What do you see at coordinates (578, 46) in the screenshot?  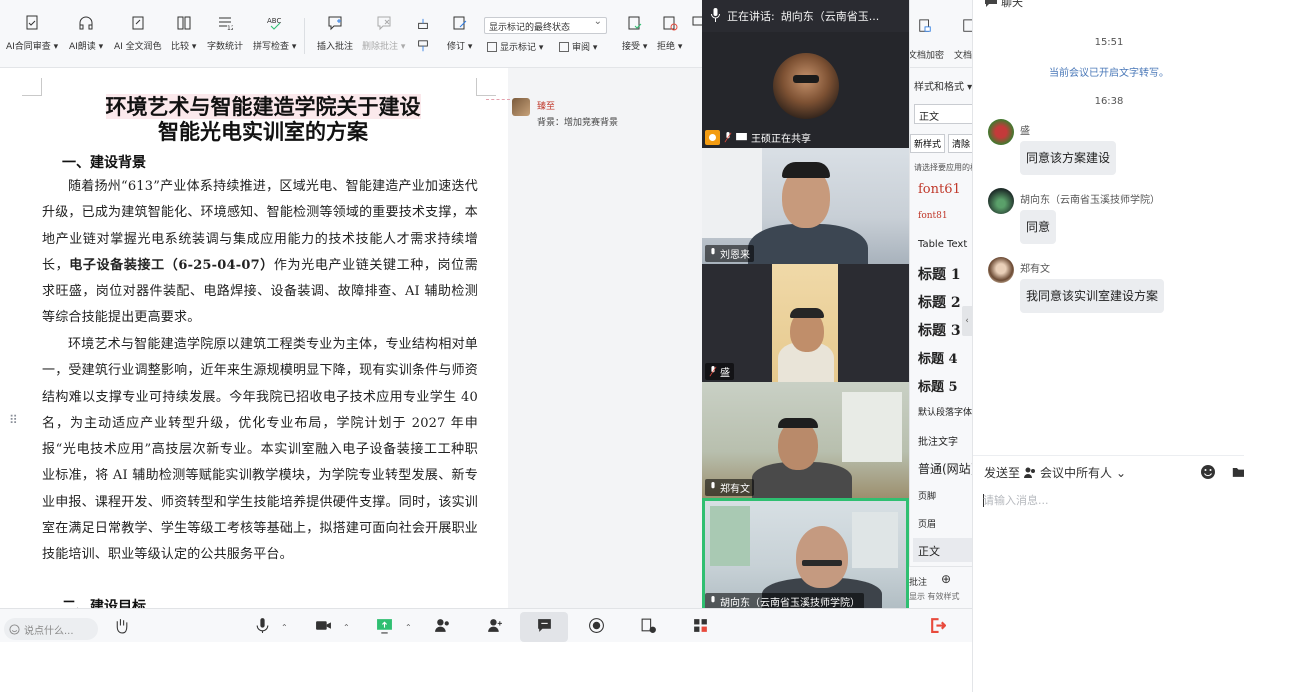 I see `review-pane-button: 审阅 ▾` at bounding box center [578, 46].